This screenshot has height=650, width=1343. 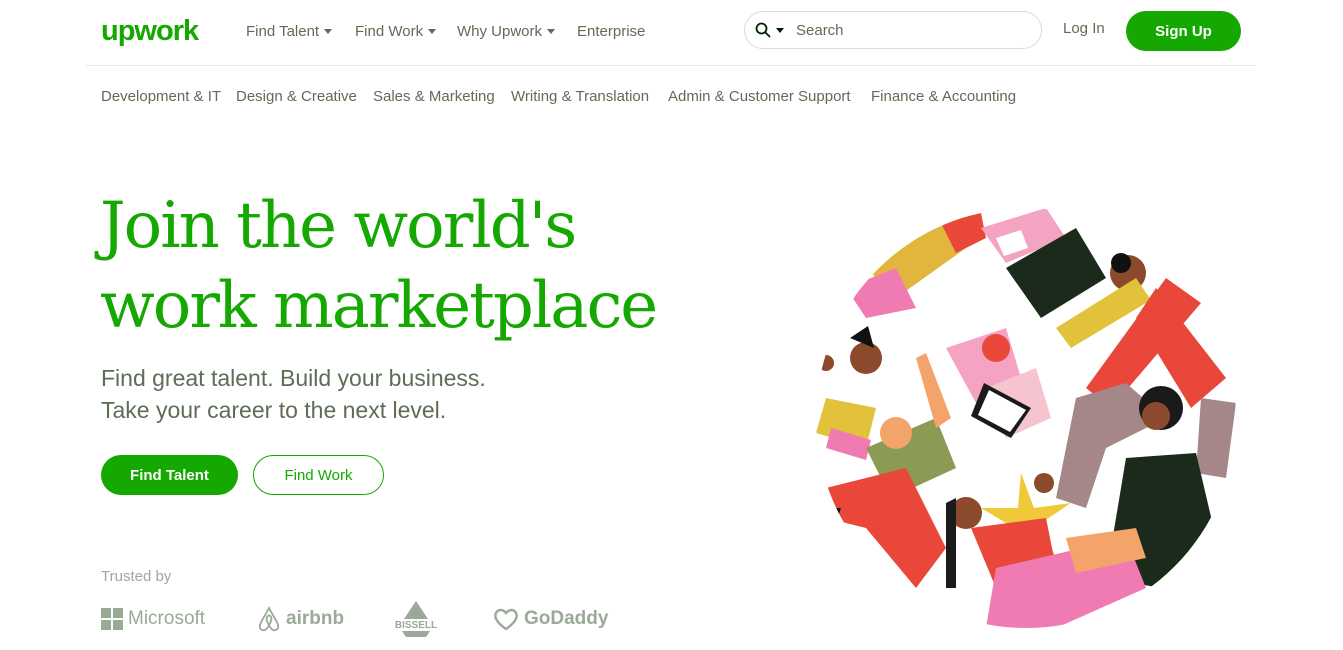 What do you see at coordinates (283, 31) in the screenshot?
I see `nav-find-talent-label: Find Talent` at bounding box center [283, 31].